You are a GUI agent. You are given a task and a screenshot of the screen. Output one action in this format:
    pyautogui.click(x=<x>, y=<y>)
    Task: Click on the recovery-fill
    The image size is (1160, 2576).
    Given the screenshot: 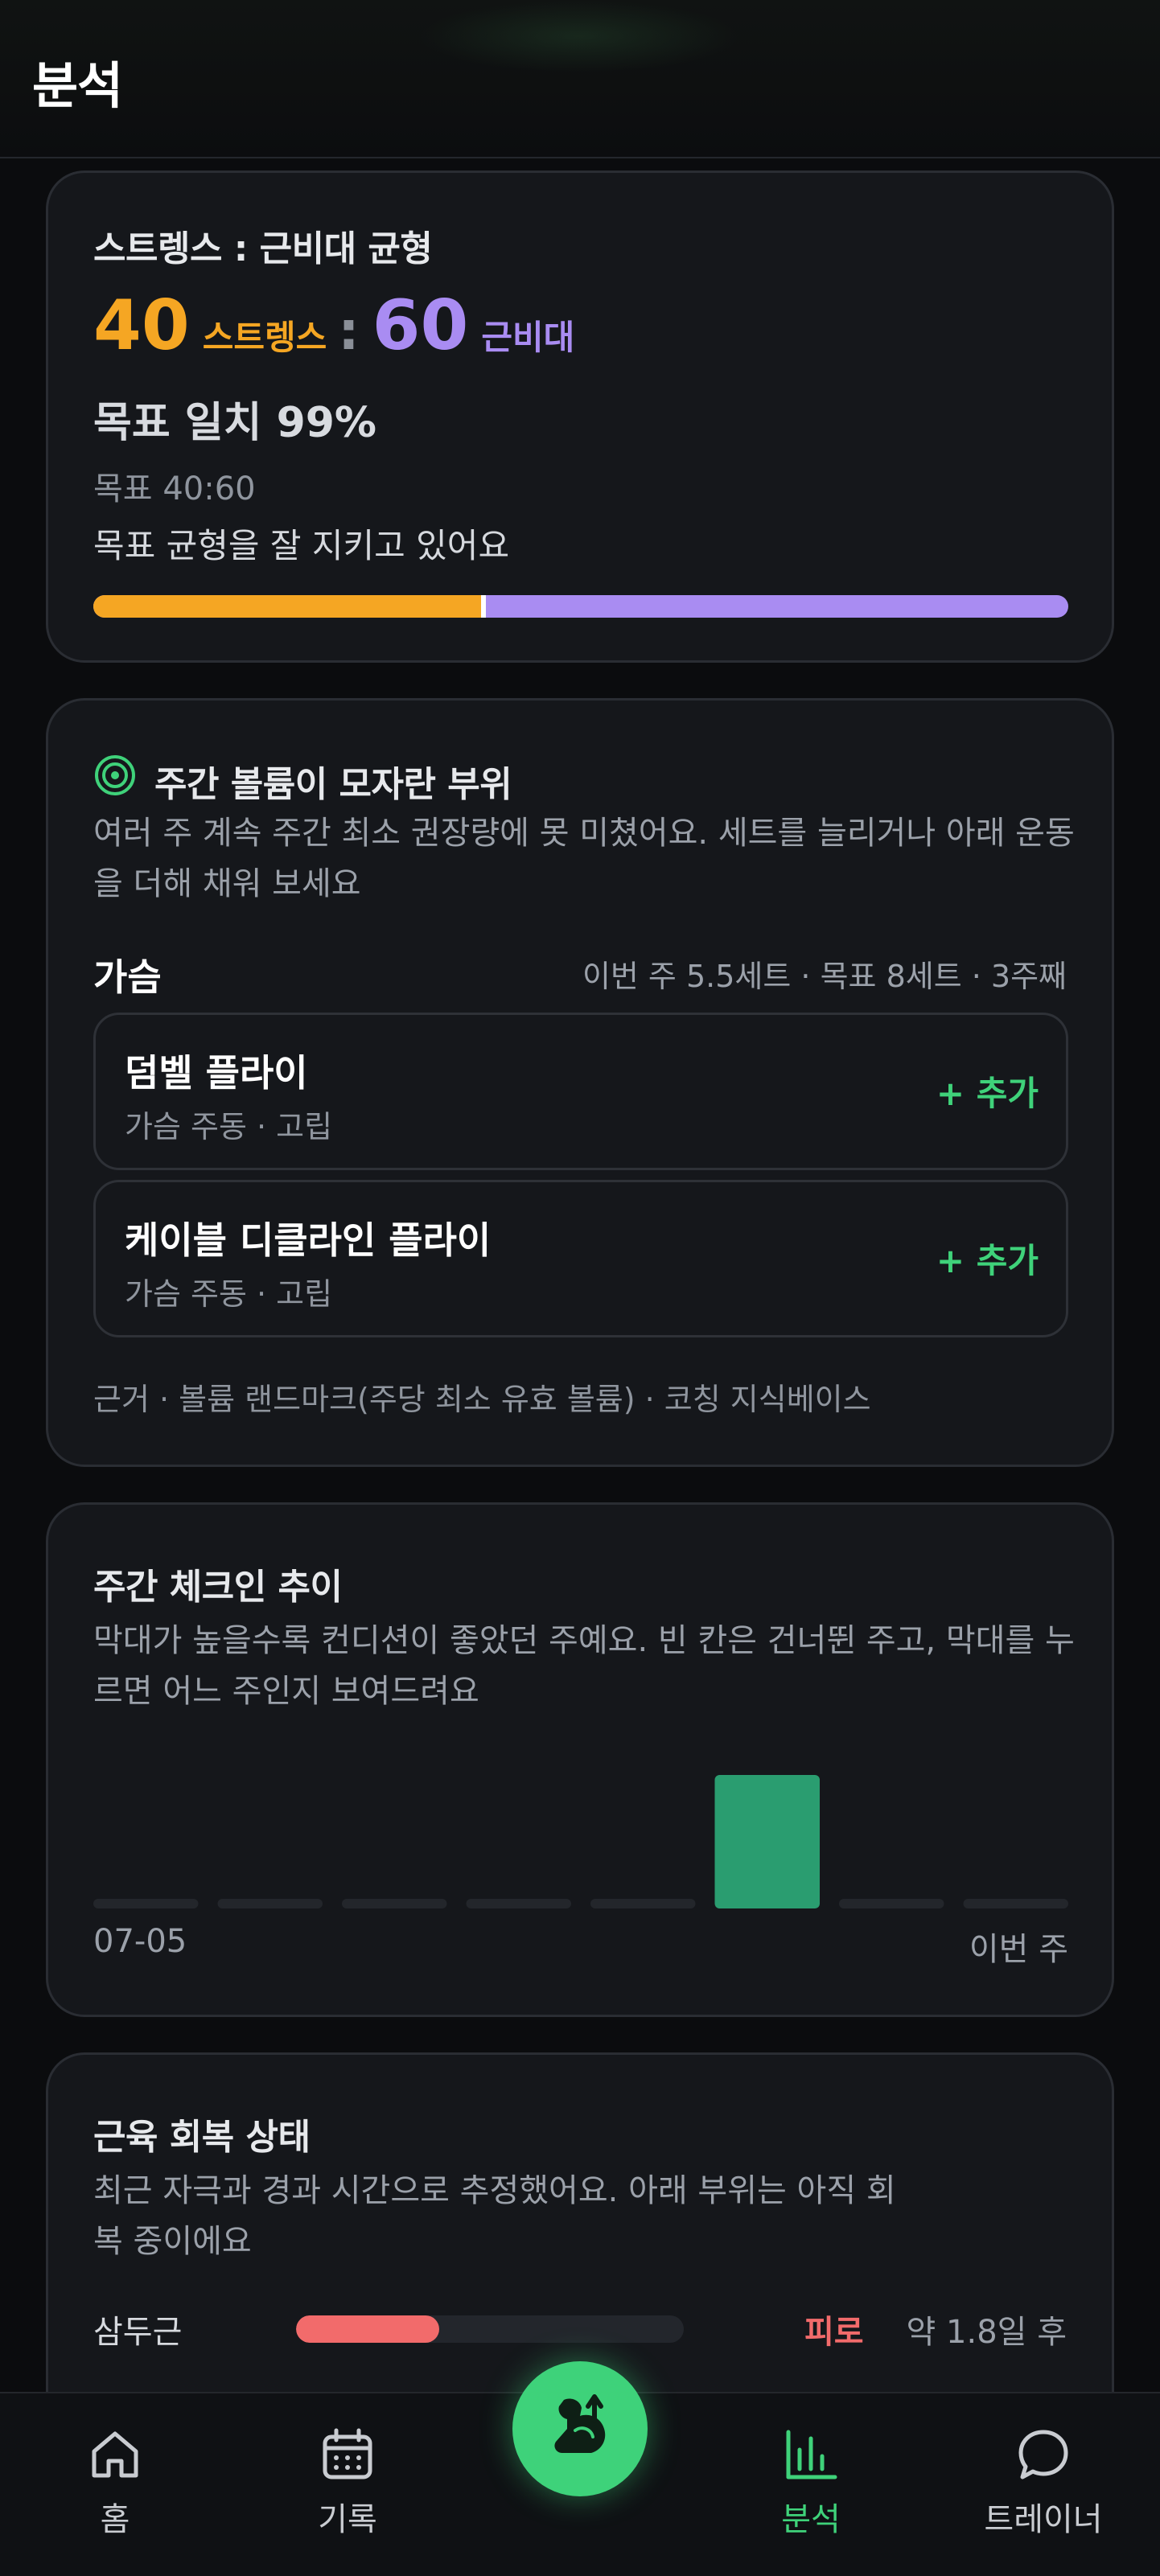 What is the action you would take?
    pyautogui.click(x=368, y=2329)
    